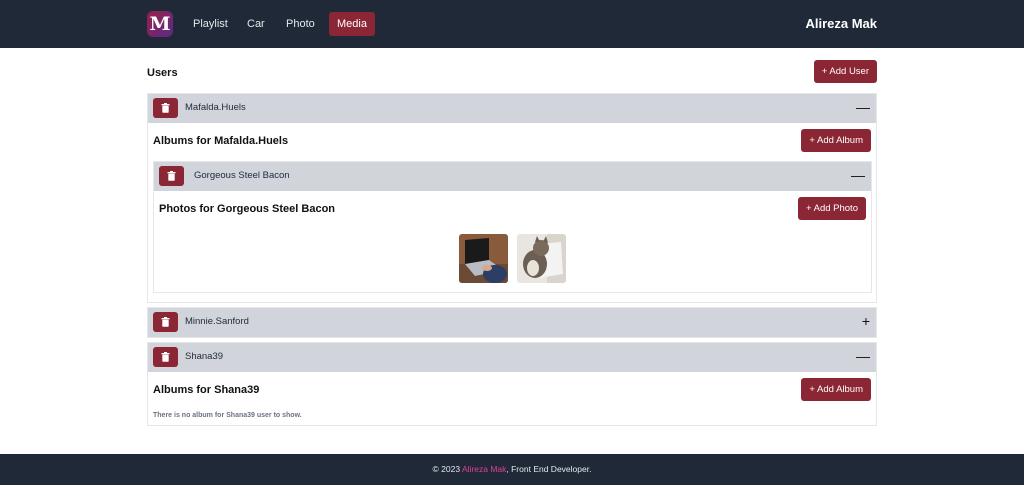  I want to click on nav-link-car: Car, so click(256, 24).